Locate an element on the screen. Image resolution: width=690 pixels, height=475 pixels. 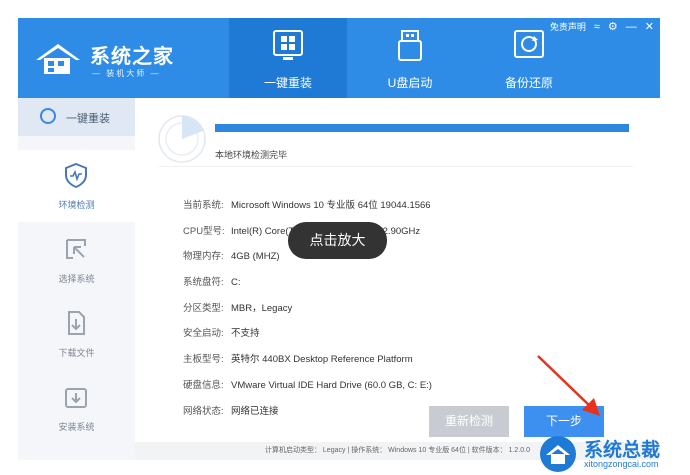
wifi-icon: ≈ is located at coordinates (597, 27).